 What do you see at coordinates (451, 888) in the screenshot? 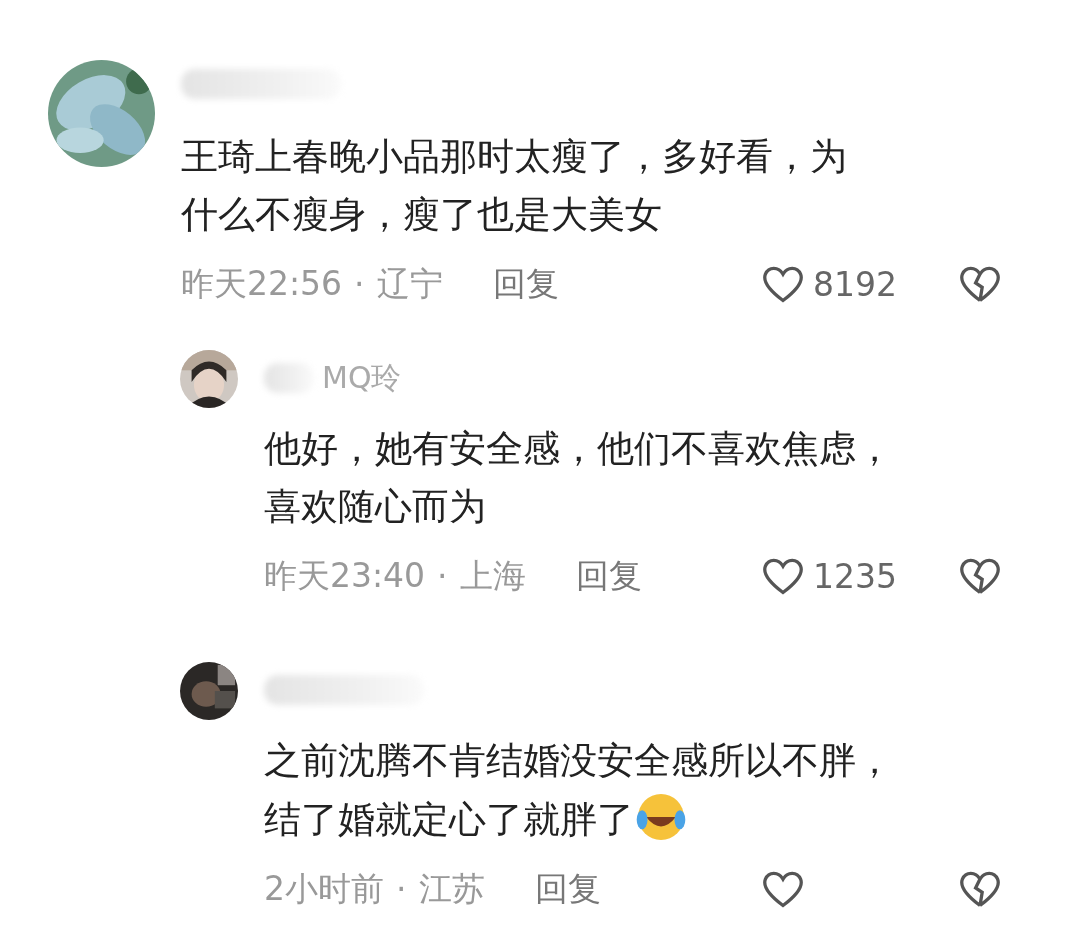
I see `comment-location: 江苏` at bounding box center [451, 888].